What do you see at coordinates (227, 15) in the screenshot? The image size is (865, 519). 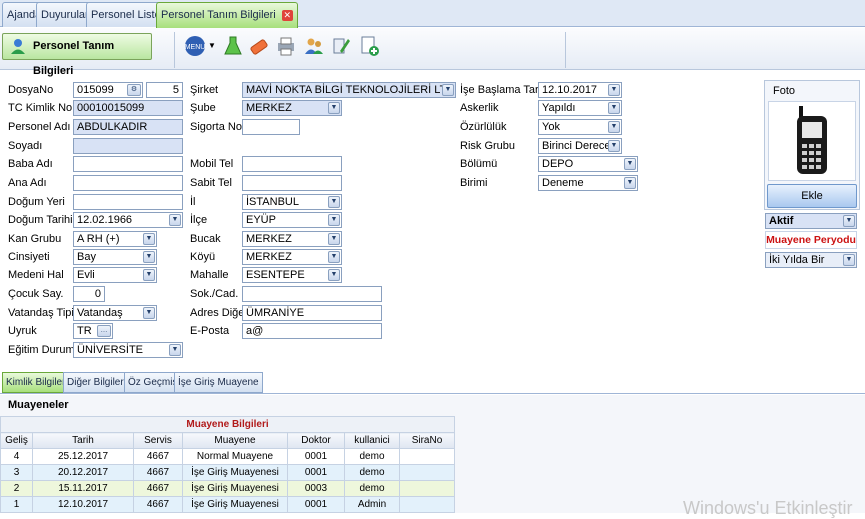 I see `tab-personel-tanim-bilgileri: Personel Tanım Bilgileri ✕` at bounding box center [227, 15].